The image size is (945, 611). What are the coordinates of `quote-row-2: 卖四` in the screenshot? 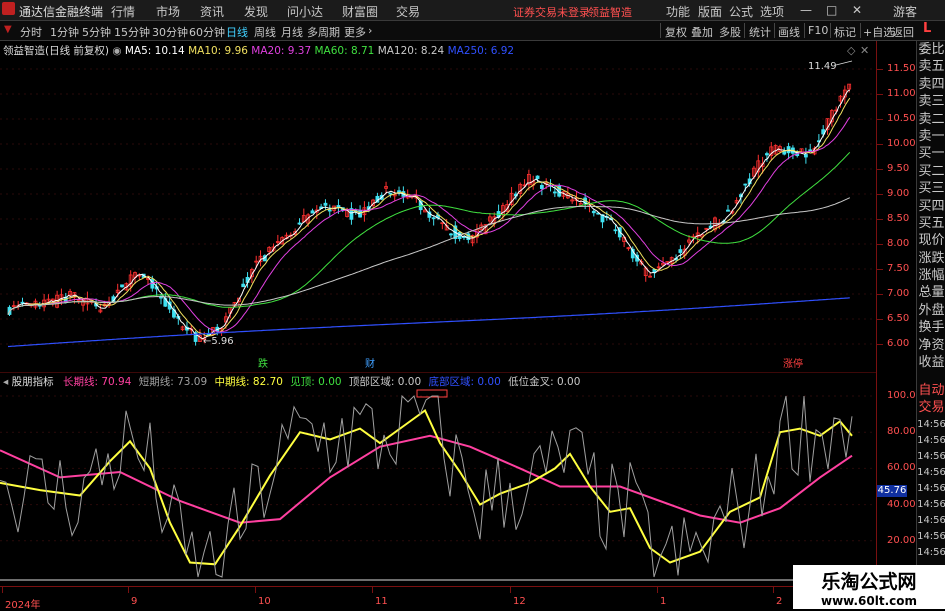 It's located at (931, 84).